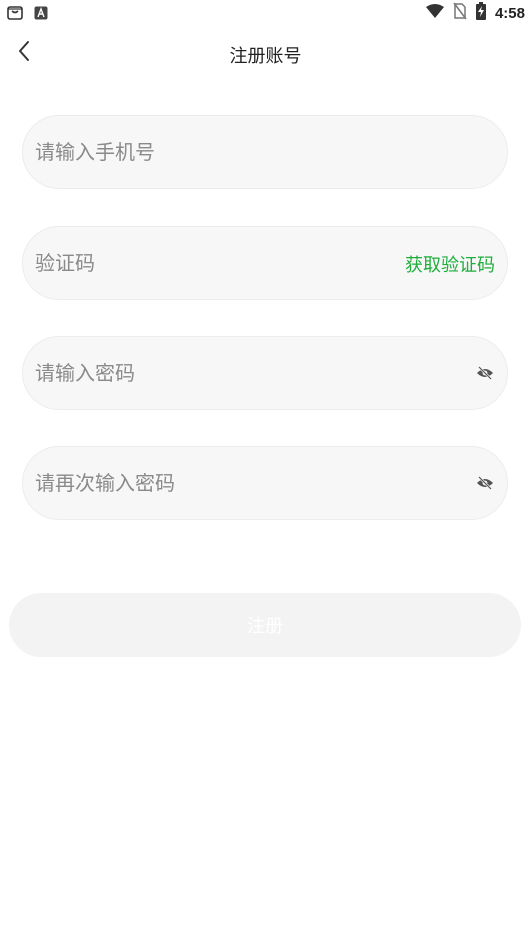  I want to click on password-field, so click(265, 373).